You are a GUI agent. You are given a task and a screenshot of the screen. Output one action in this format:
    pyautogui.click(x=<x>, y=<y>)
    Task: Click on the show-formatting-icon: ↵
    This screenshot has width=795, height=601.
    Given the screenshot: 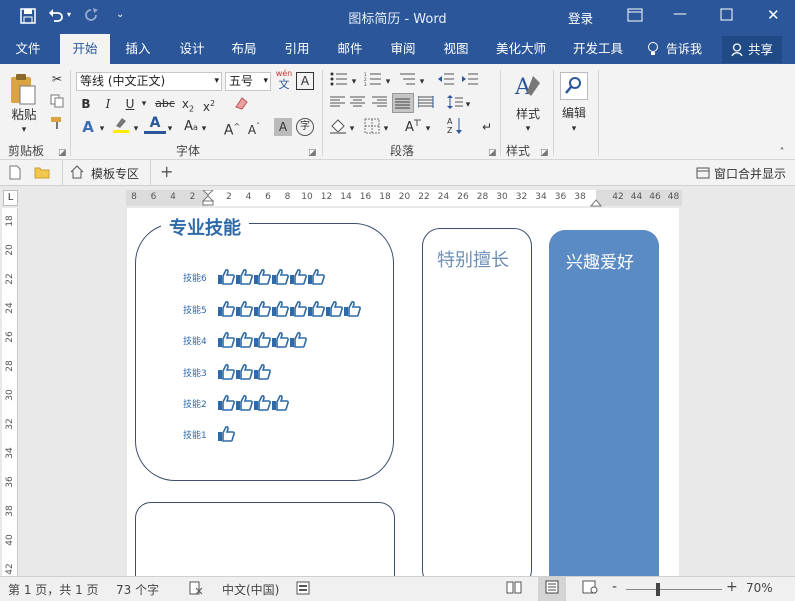 What is the action you would take?
    pyautogui.click(x=487, y=127)
    